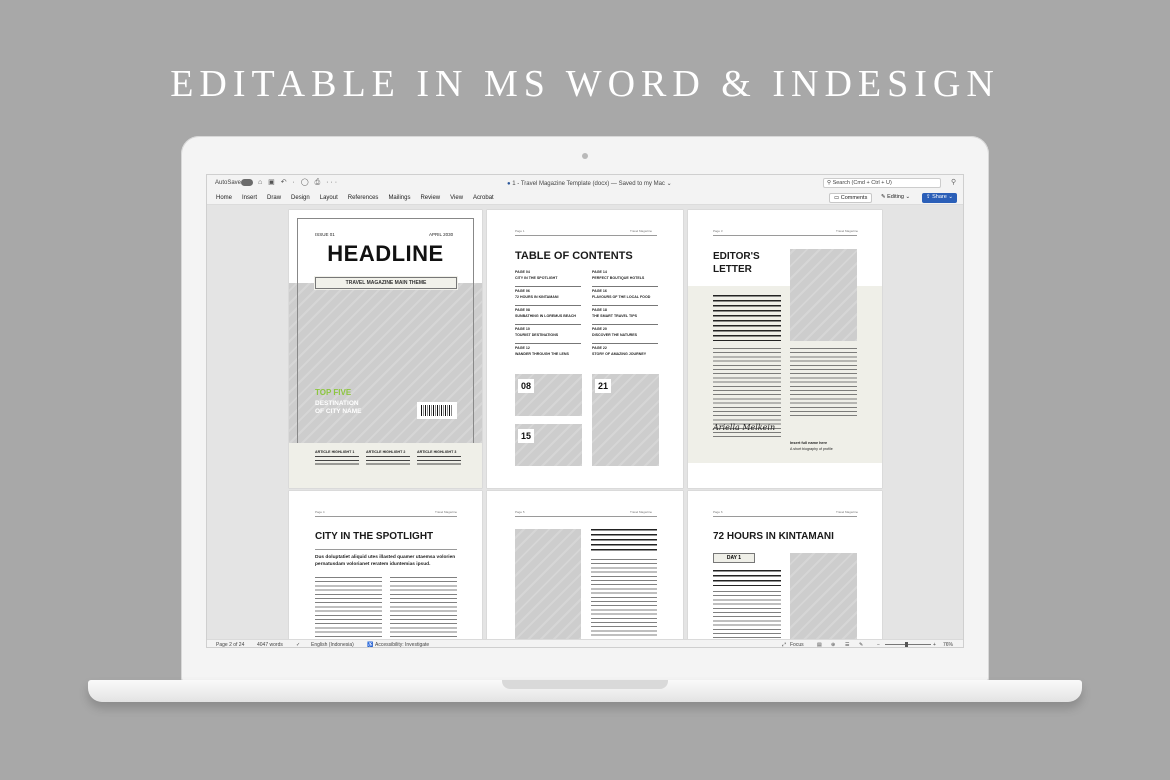  What do you see at coordinates (329, 198) in the screenshot?
I see `tab-layout: Layout` at bounding box center [329, 198].